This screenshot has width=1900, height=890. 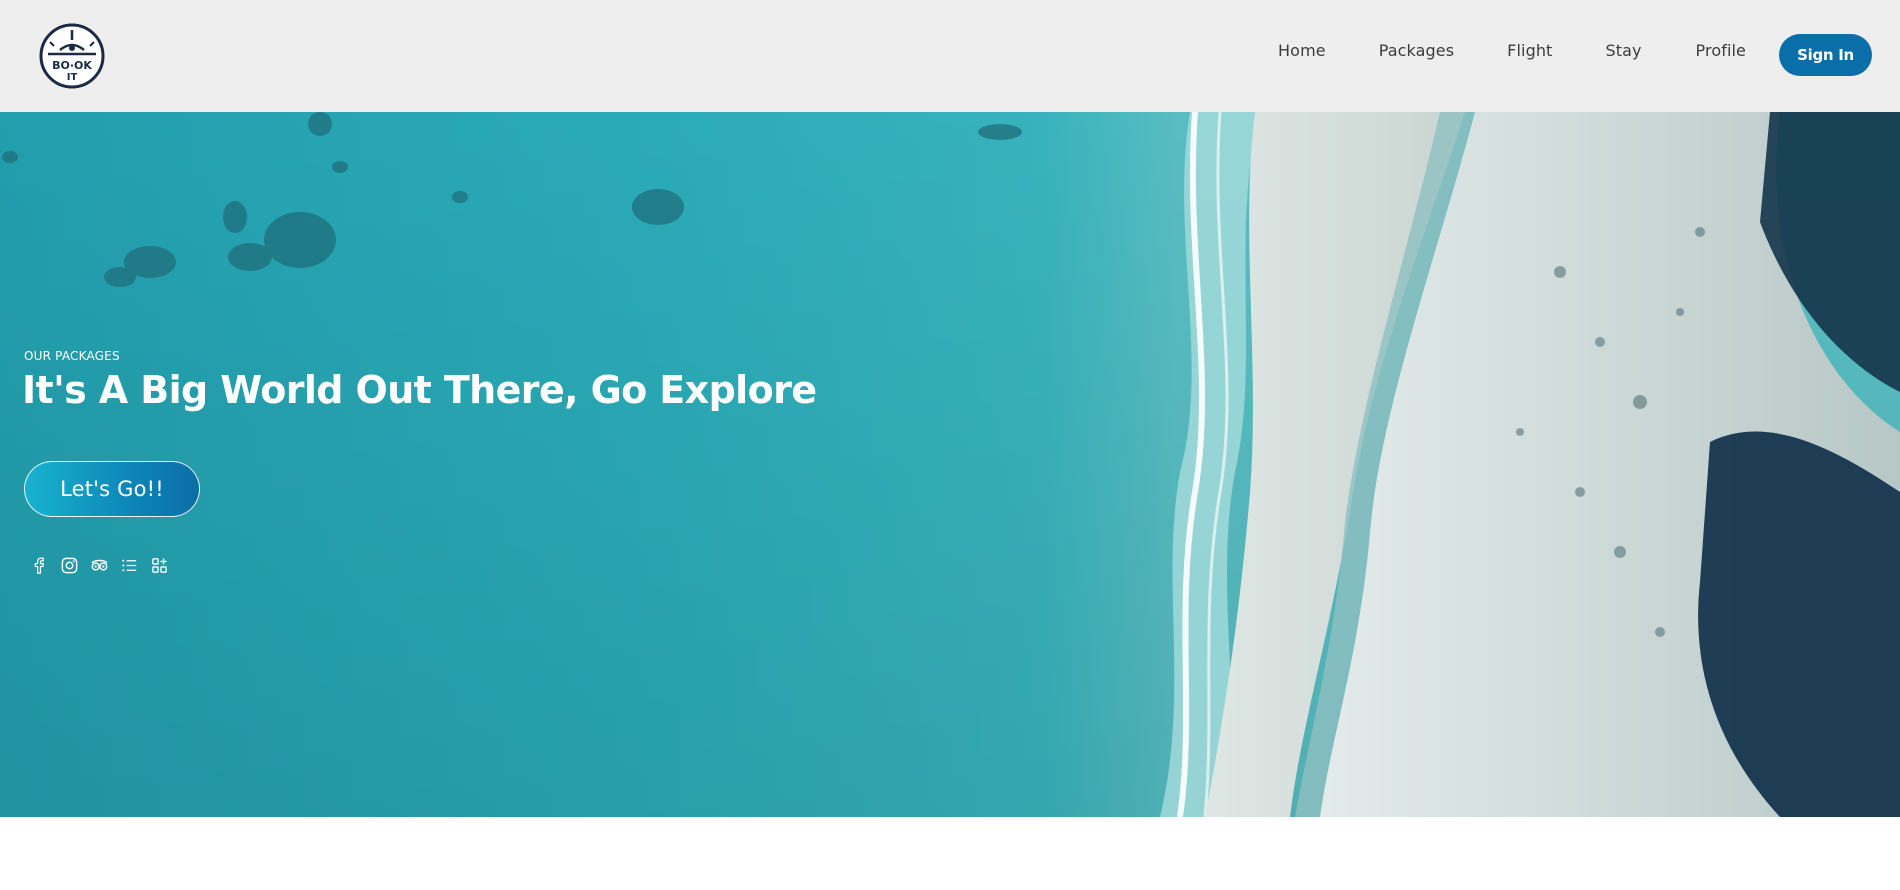 I want to click on nav-link-flight: Flight, so click(x=1529, y=50).